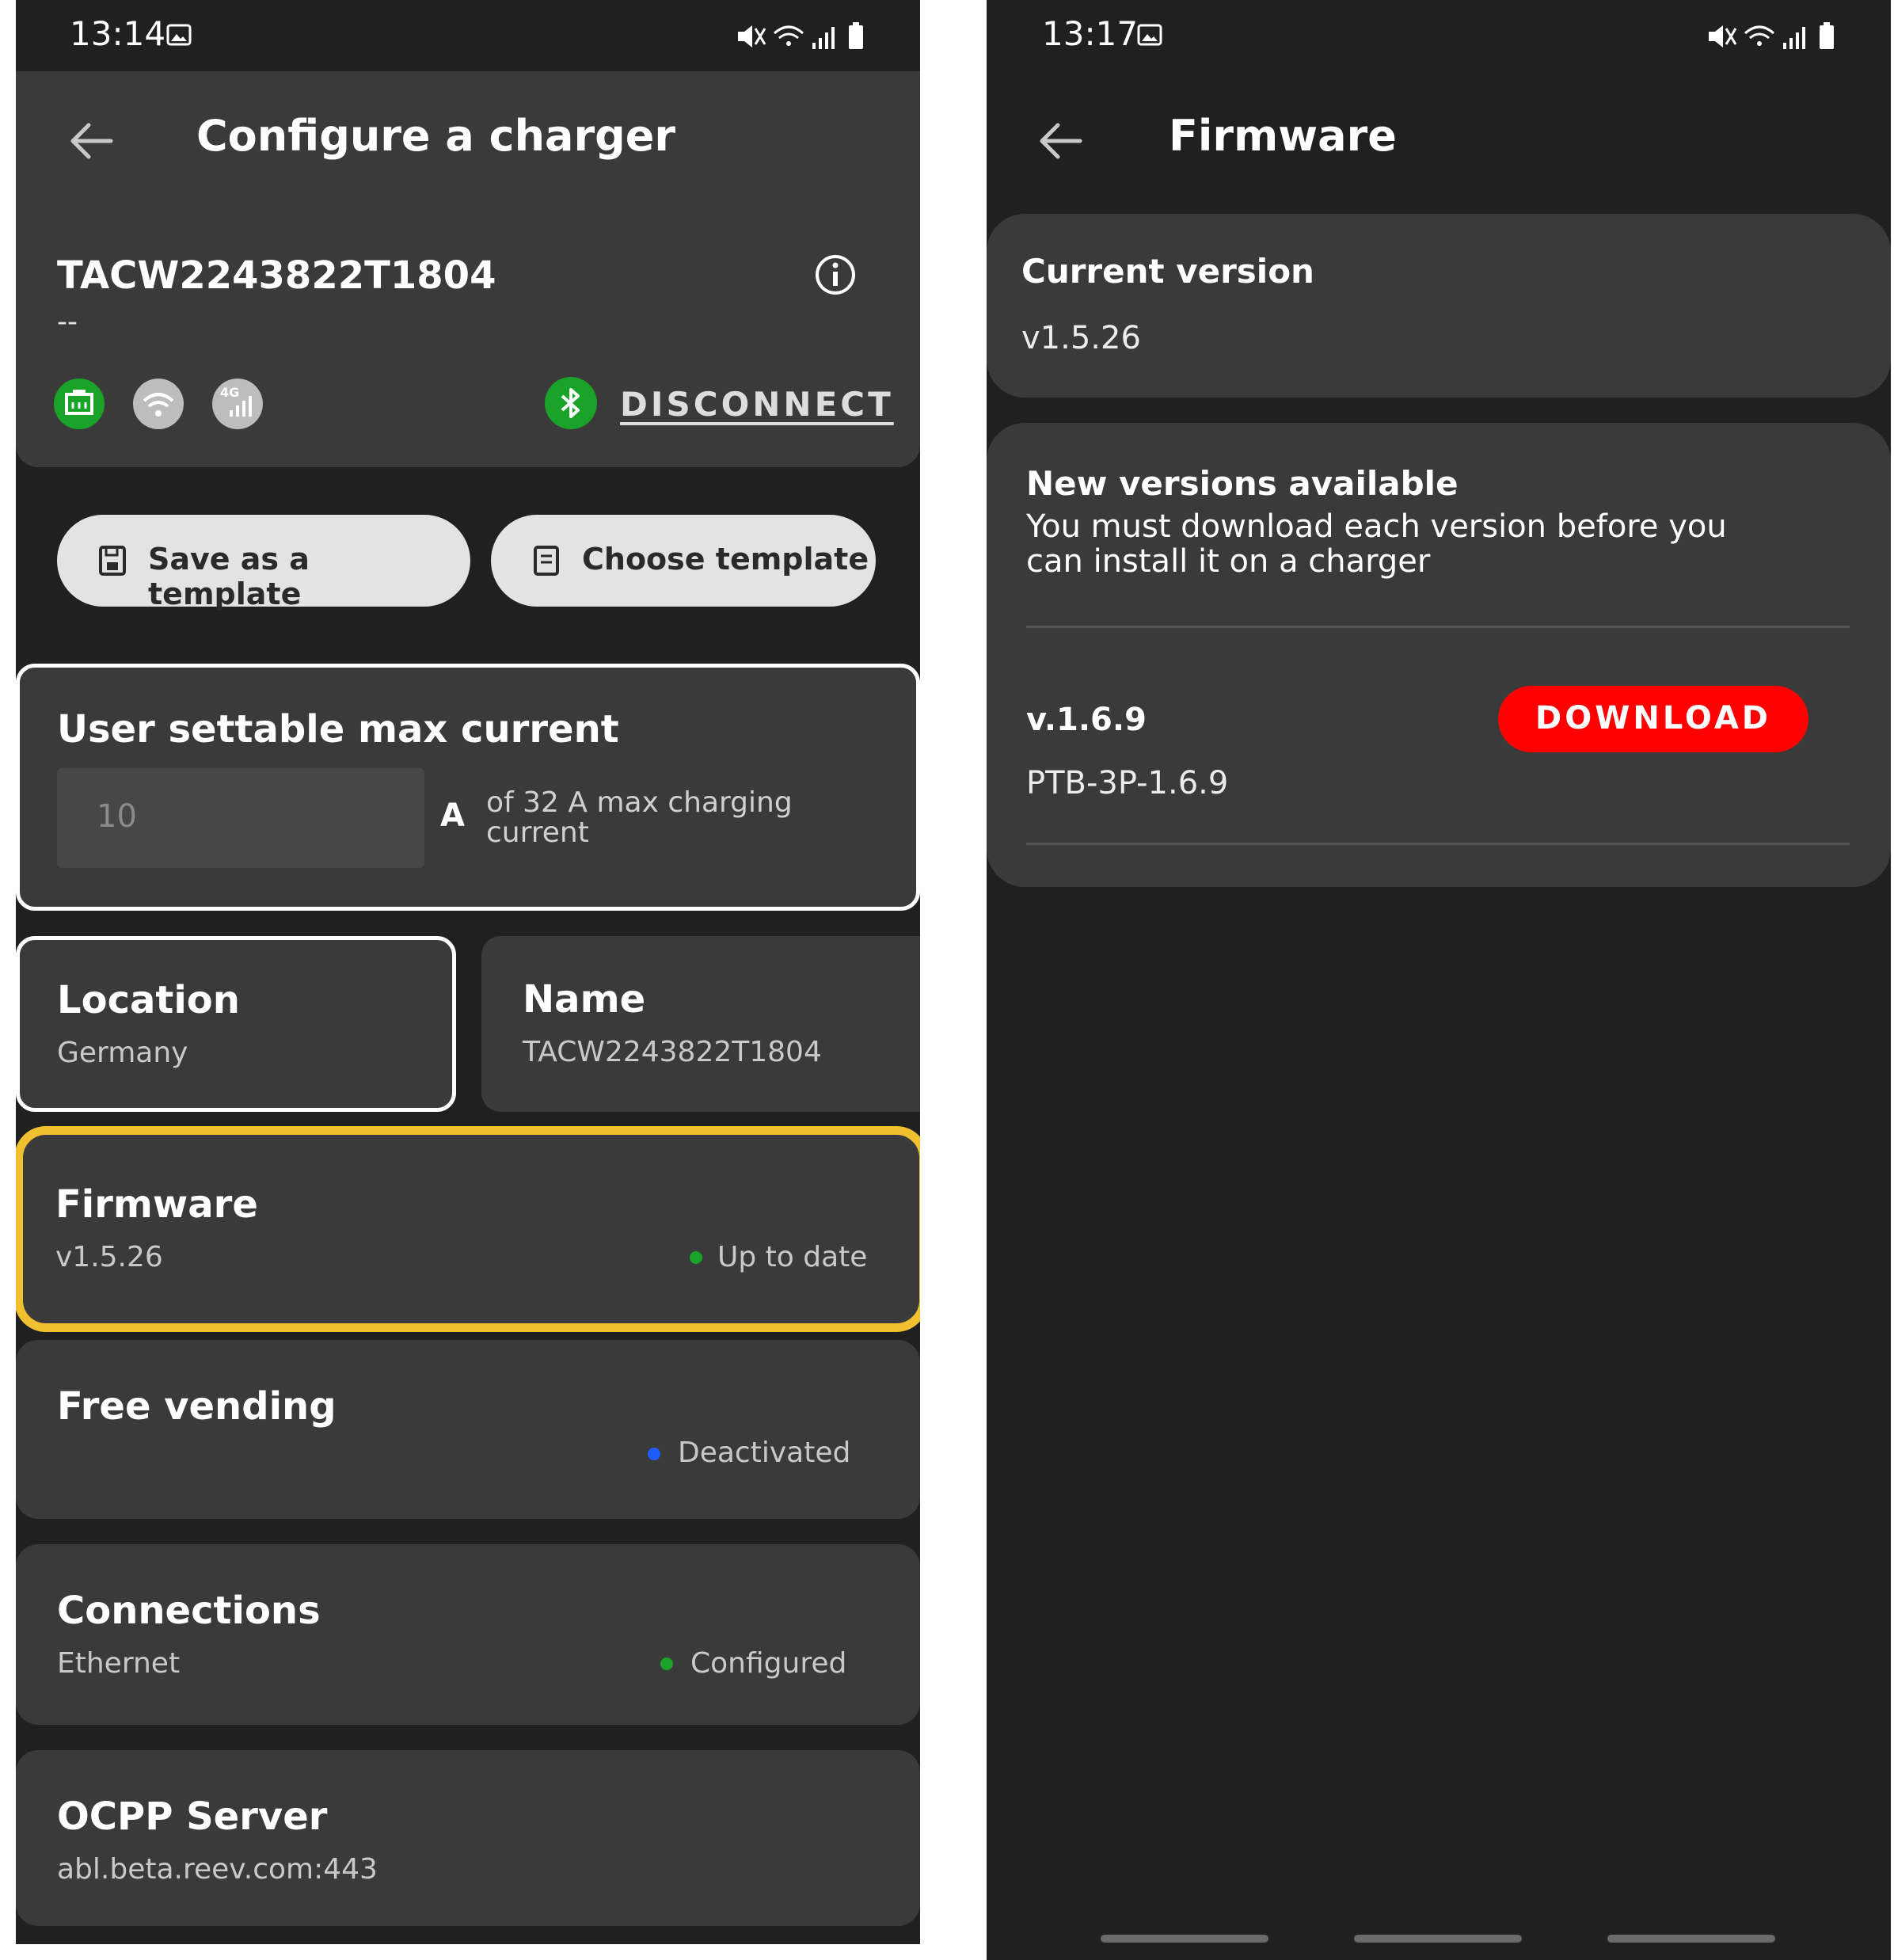 This screenshot has width=1894, height=1960. What do you see at coordinates (338, 729) in the screenshot?
I see `max-current-title: User settable max current` at bounding box center [338, 729].